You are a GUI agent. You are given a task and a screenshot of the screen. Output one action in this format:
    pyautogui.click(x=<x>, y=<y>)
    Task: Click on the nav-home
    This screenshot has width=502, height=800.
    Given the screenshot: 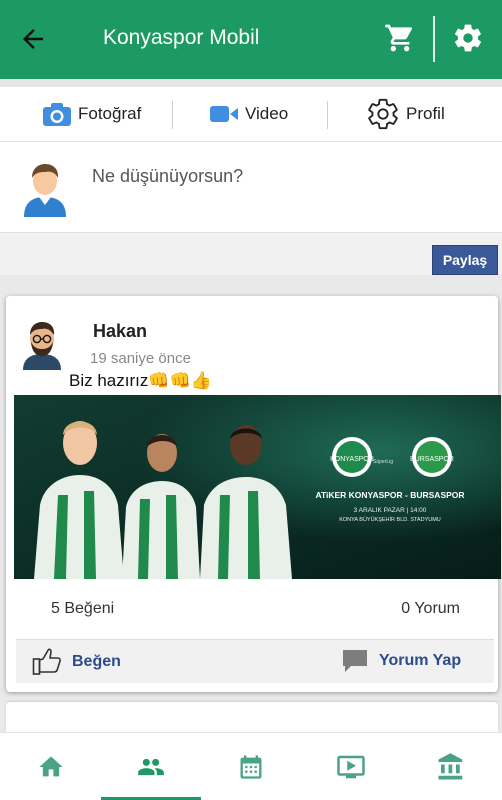 What is the action you would take?
    pyautogui.click(x=51, y=766)
    